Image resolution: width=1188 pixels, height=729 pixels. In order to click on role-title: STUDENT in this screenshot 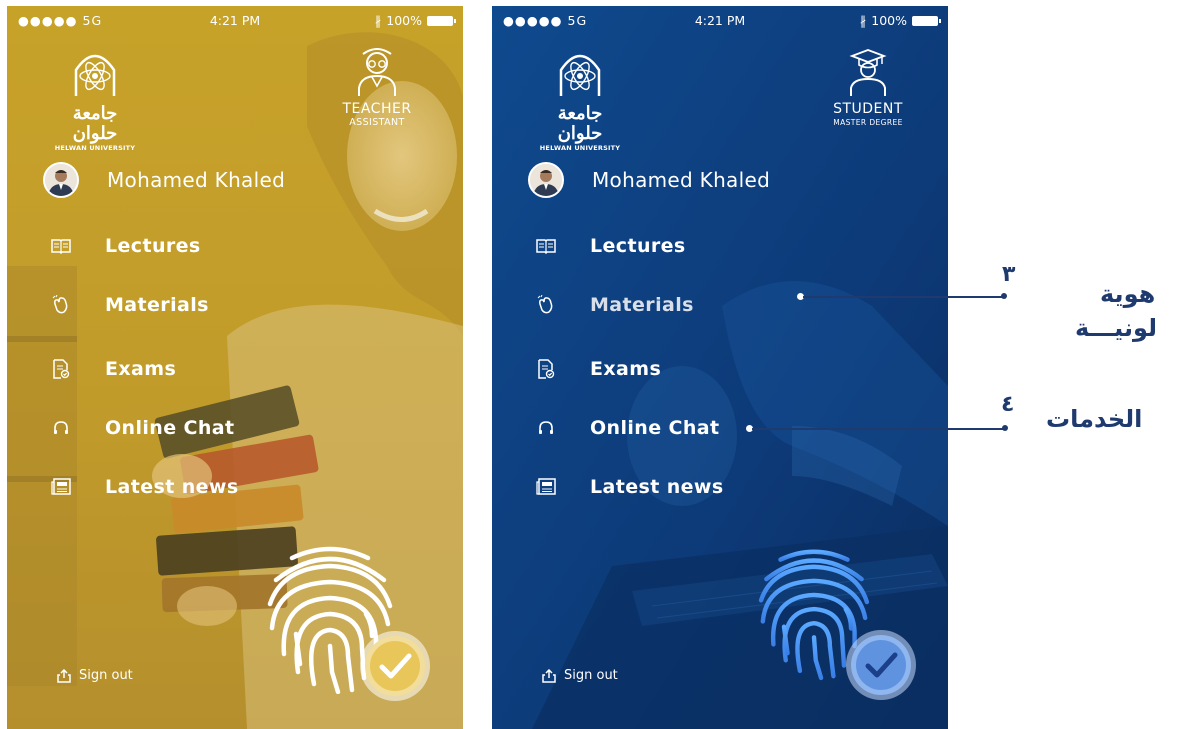, I will do `click(868, 109)`.